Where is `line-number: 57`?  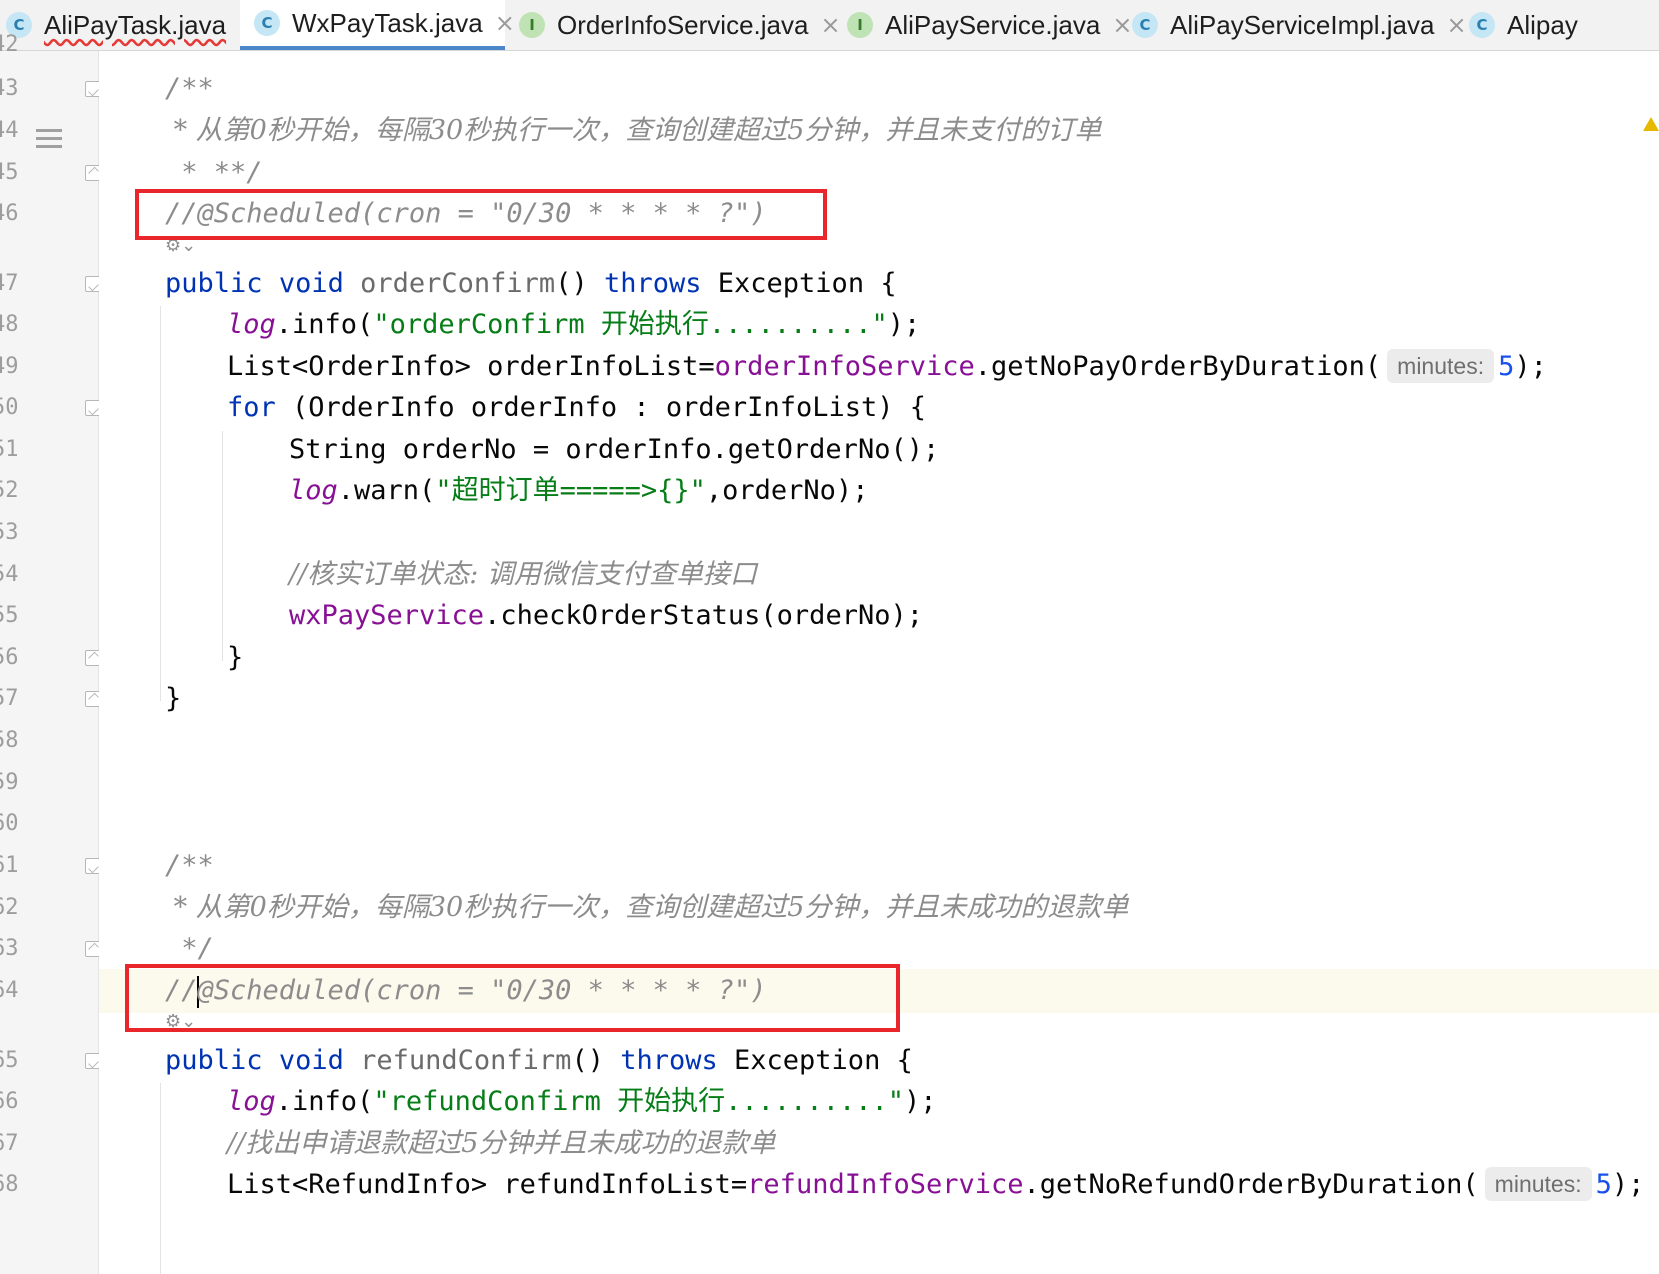
line-number: 57 is located at coordinates (12, 699).